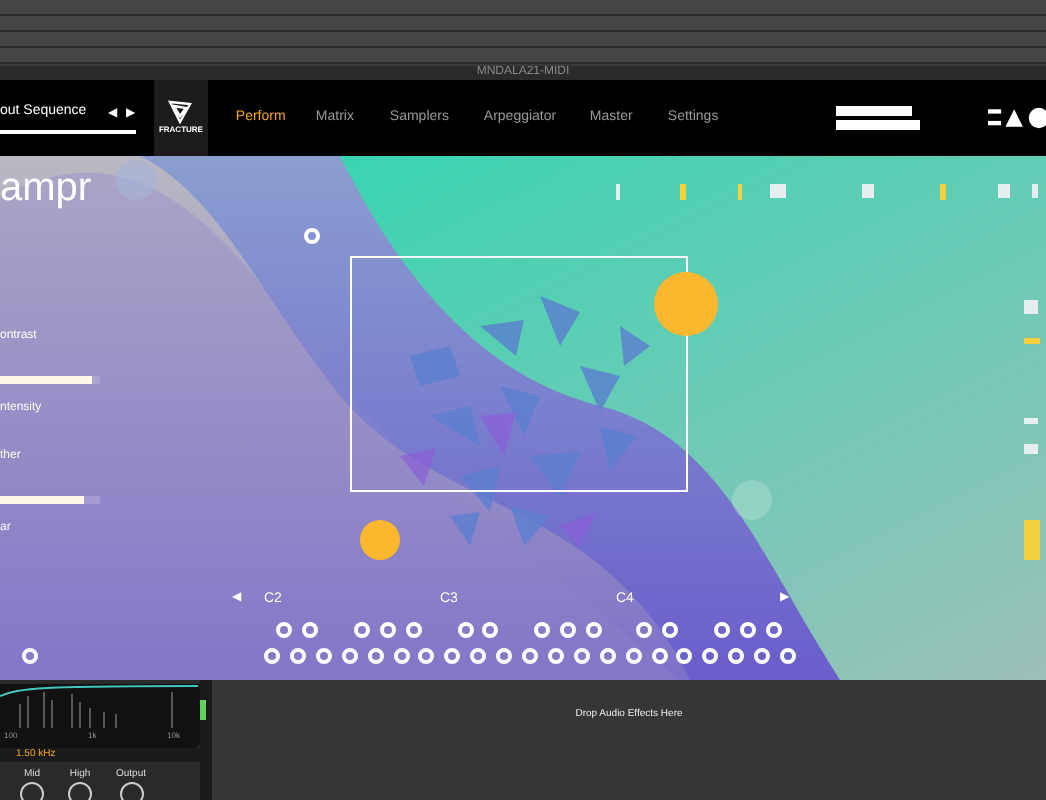 The image size is (1046, 800). I want to click on instrument-title: ampr, so click(46, 188).